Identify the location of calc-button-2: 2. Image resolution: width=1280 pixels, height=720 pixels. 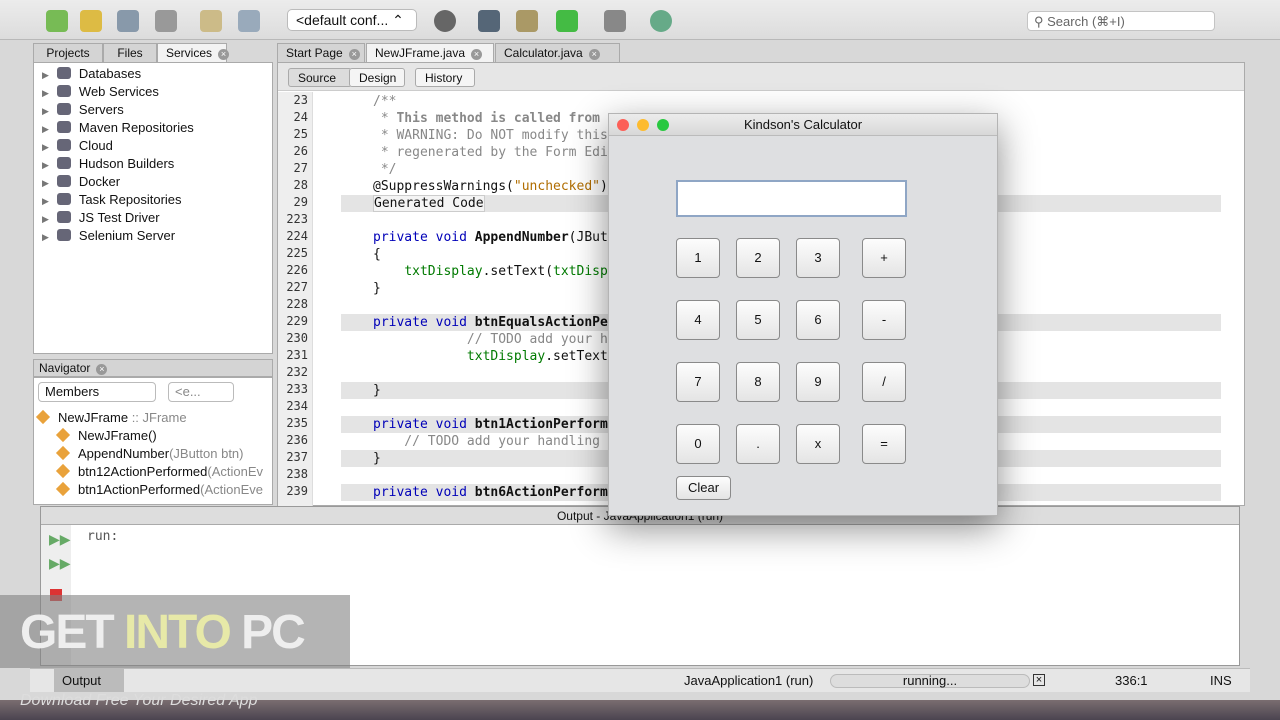
(758, 258).